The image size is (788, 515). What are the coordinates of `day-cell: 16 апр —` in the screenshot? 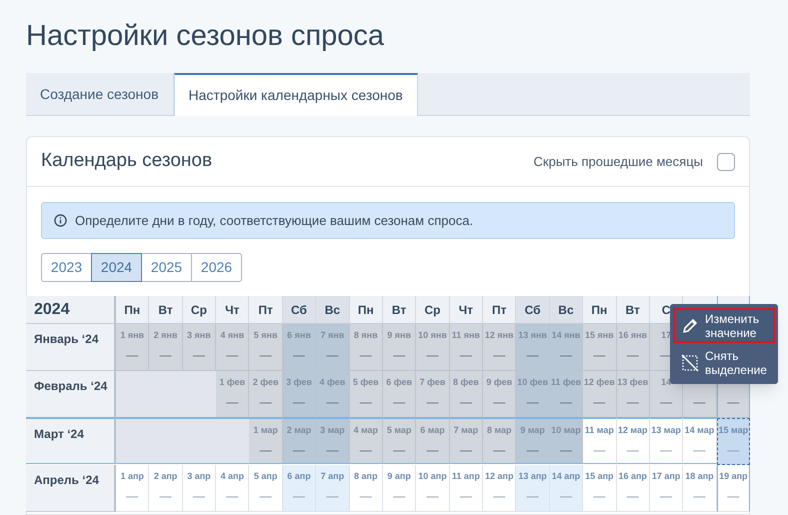 It's located at (633, 488).